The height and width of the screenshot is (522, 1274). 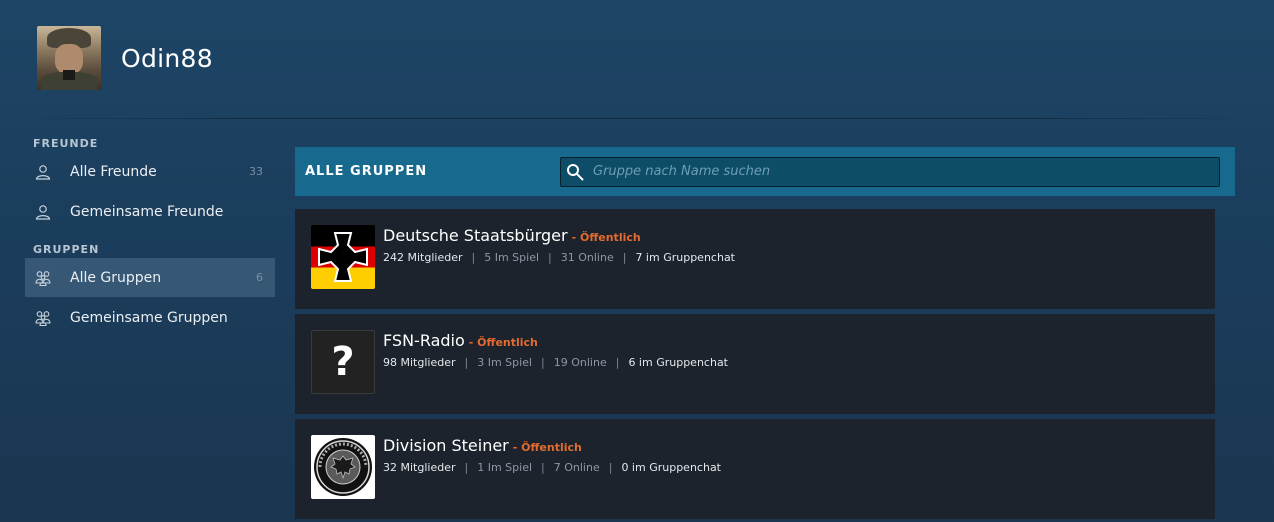 What do you see at coordinates (113, 171) in the screenshot?
I see `sidebar-item-label: Alle Freunde` at bounding box center [113, 171].